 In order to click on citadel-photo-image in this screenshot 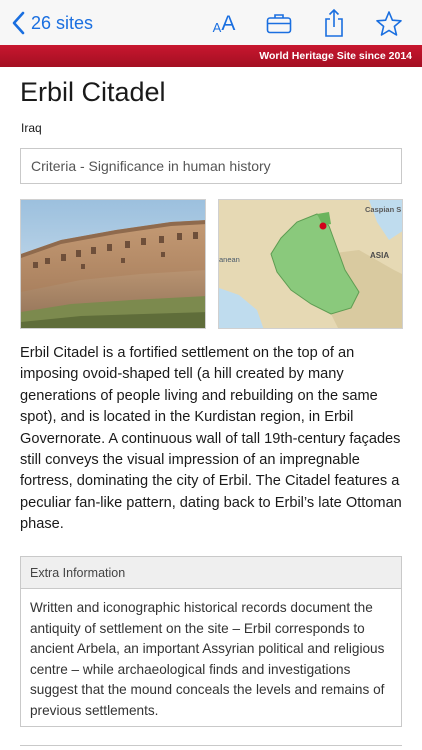, I will do `click(113, 264)`.